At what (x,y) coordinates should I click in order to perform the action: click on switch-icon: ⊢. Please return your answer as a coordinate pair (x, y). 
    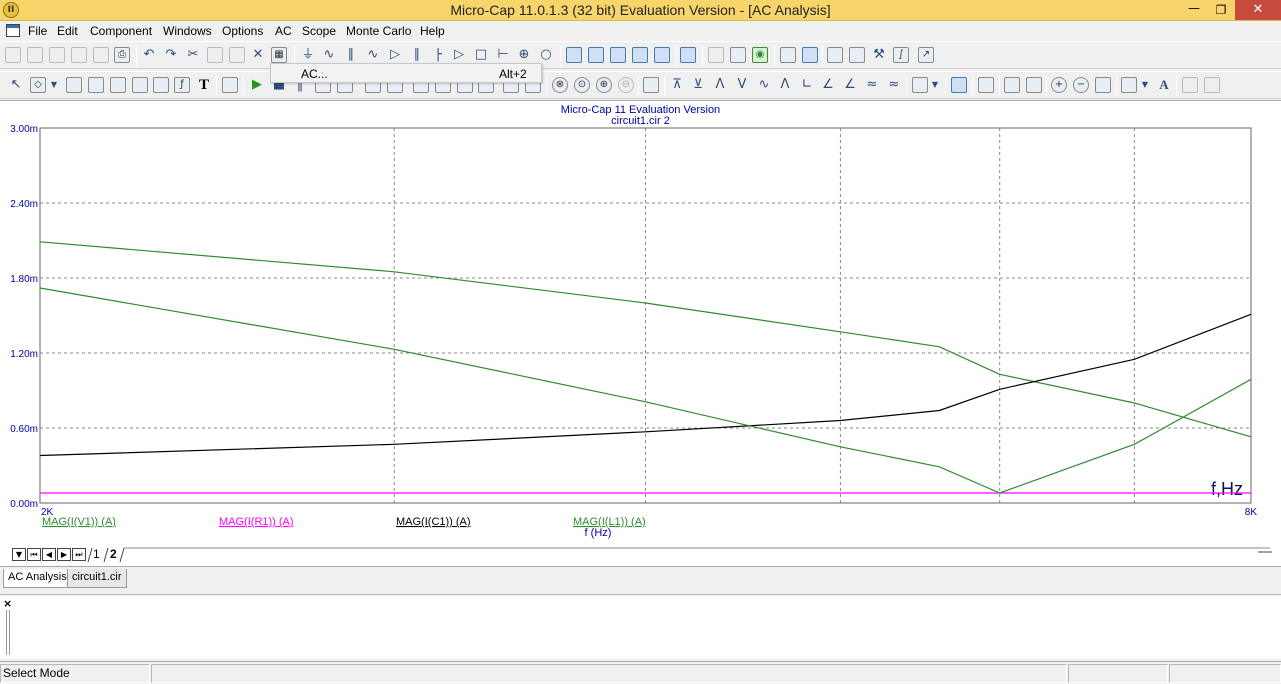
    Looking at the image, I should click on (503, 55).